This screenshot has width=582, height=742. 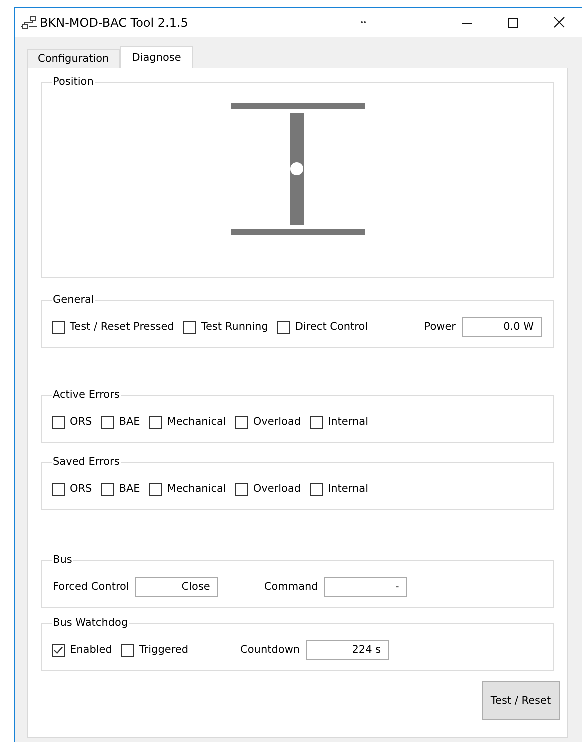 What do you see at coordinates (502, 327) in the screenshot?
I see `power-field: 0.0 W` at bounding box center [502, 327].